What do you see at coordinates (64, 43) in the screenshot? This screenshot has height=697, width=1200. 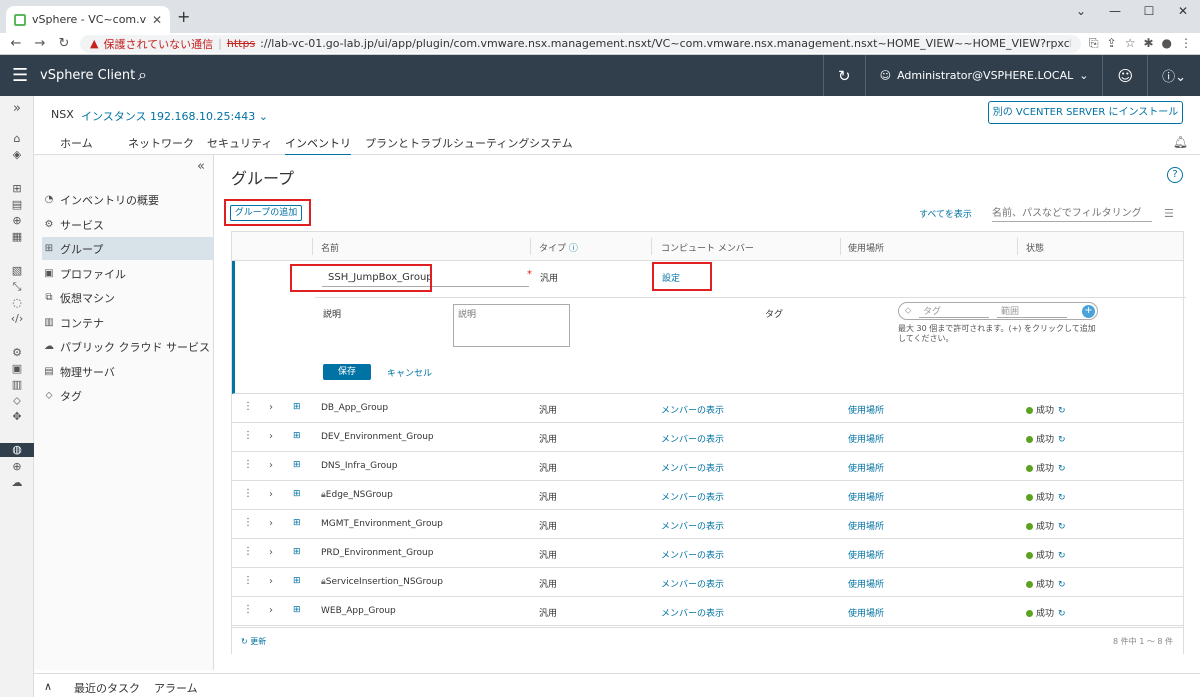 I see `reload-icon: ↻` at bounding box center [64, 43].